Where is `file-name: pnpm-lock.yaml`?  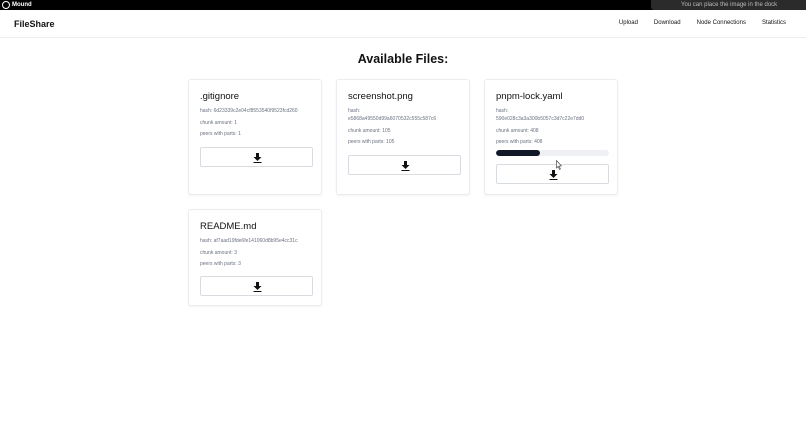 file-name: pnpm-lock.yaml is located at coordinates (529, 96).